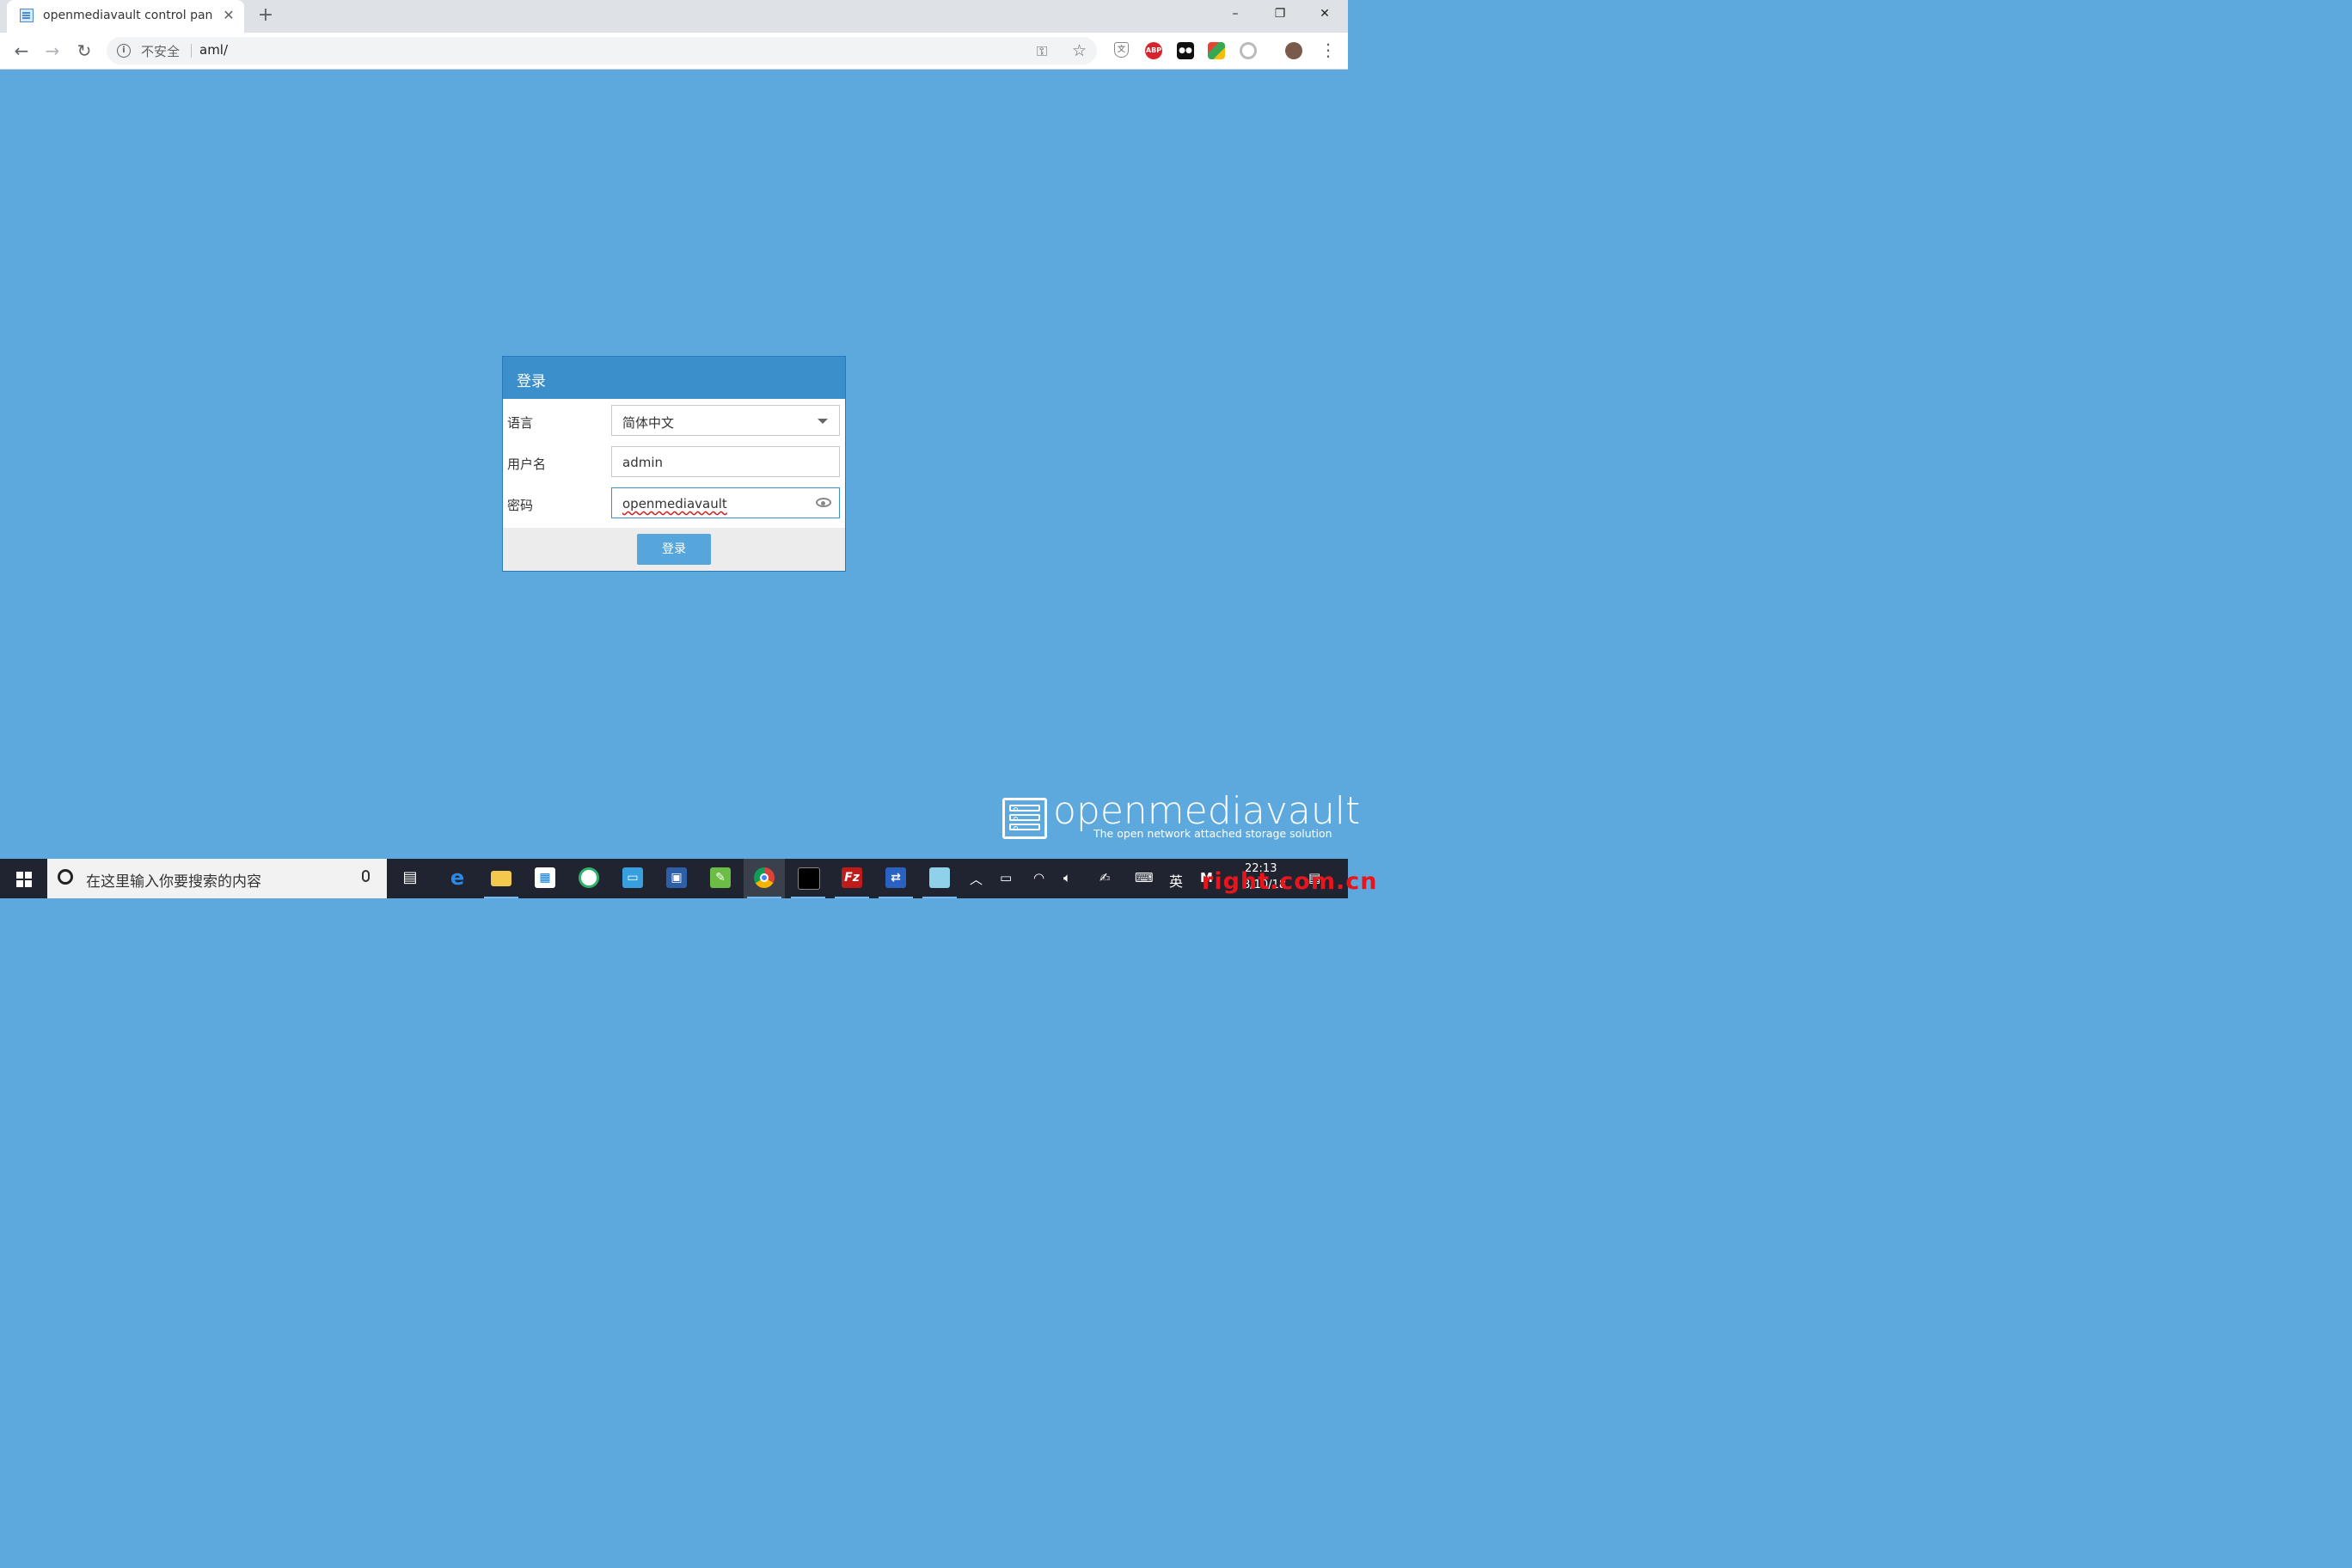 The image size is (2352, 1568). Describe the element at coordinates (1024, 818) in the screenshot. I see `openmediavault-logo-icon` at that location.